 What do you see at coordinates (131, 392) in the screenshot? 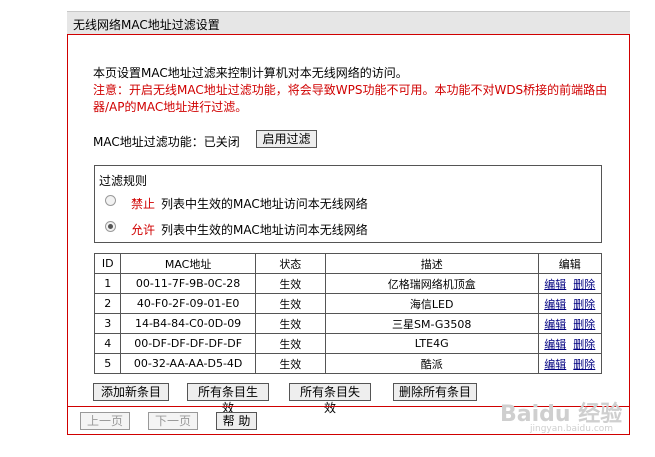
I see `add-entry-button: 添加新条目` at bounding box center [131, 392].